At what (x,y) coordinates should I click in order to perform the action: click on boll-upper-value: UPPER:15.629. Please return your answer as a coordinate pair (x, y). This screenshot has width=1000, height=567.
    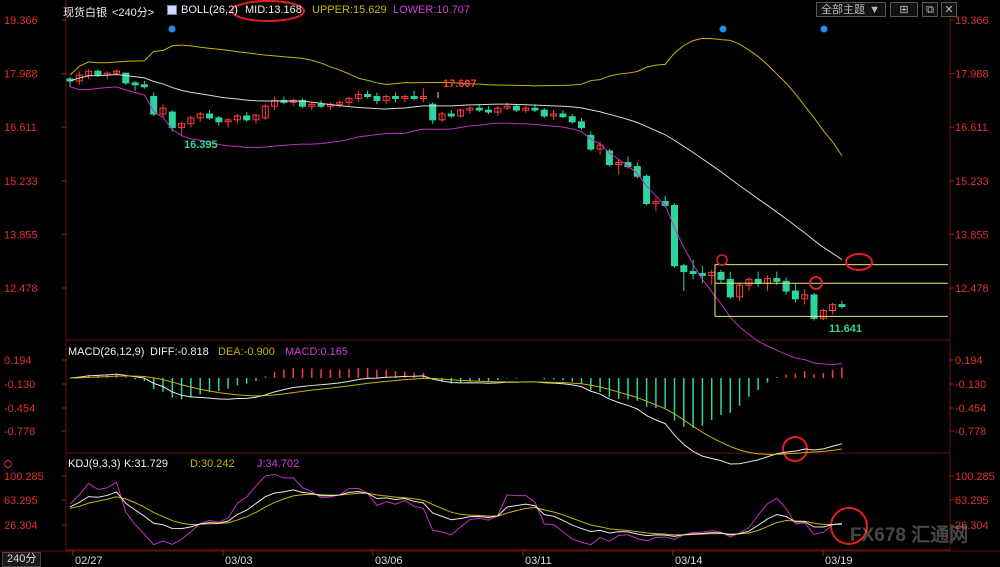
    Looking at the image, I should click on (349, 10).